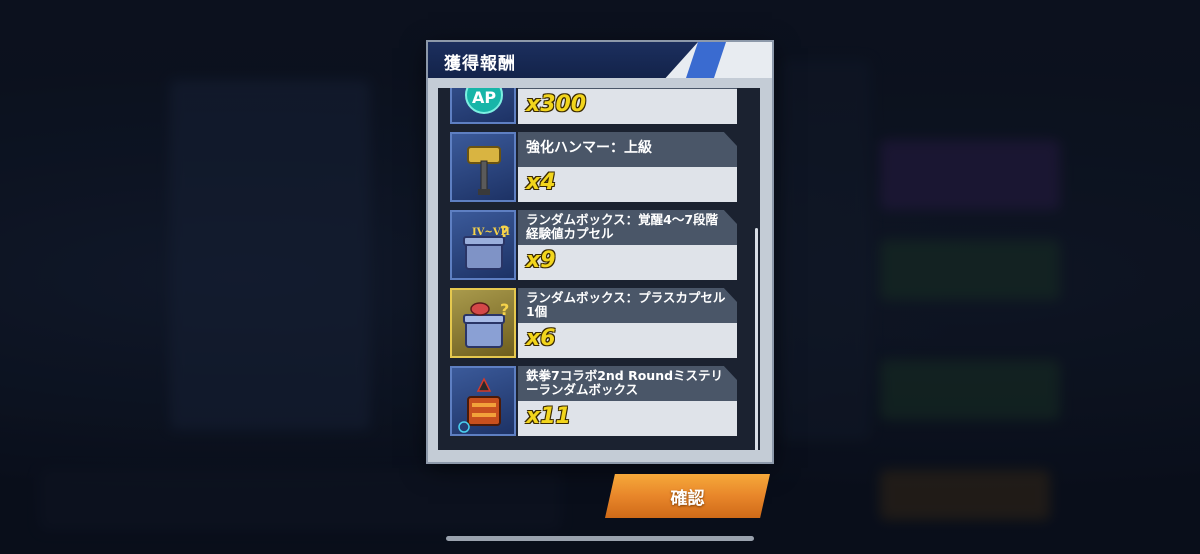  Describe the element at coordinates (589, 148) in the screenshot. I see `item-name: 強化ハンマー：上級` at that location.